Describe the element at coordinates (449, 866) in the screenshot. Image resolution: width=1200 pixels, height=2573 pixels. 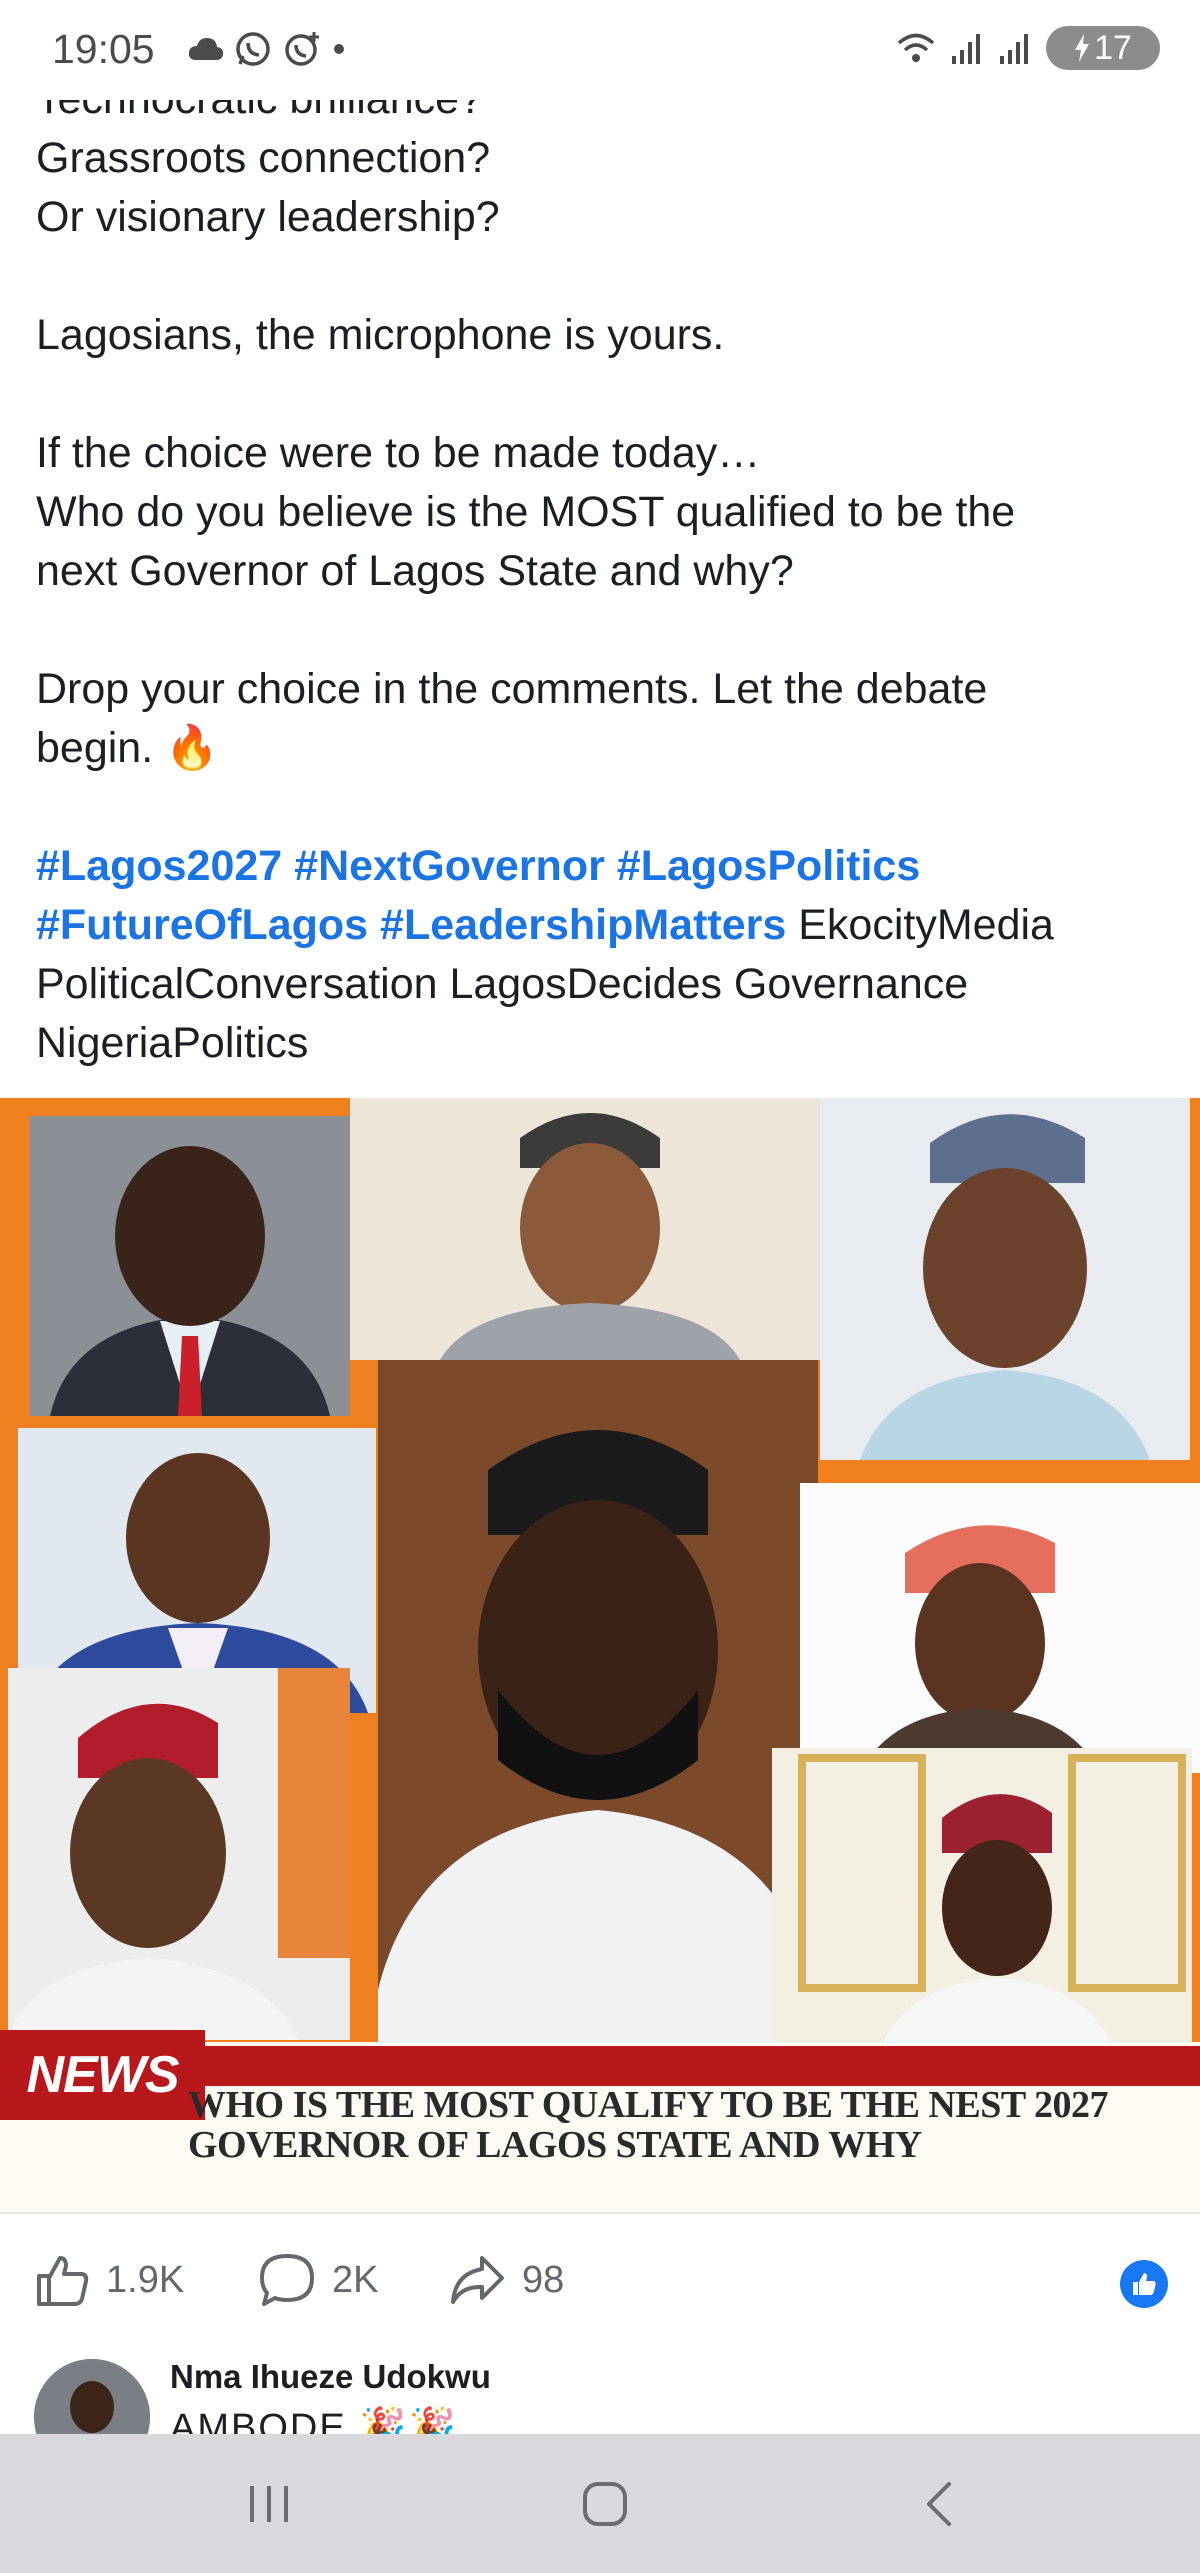
I see `hashtag-nextgovernor: #NextGovernor` at that location.